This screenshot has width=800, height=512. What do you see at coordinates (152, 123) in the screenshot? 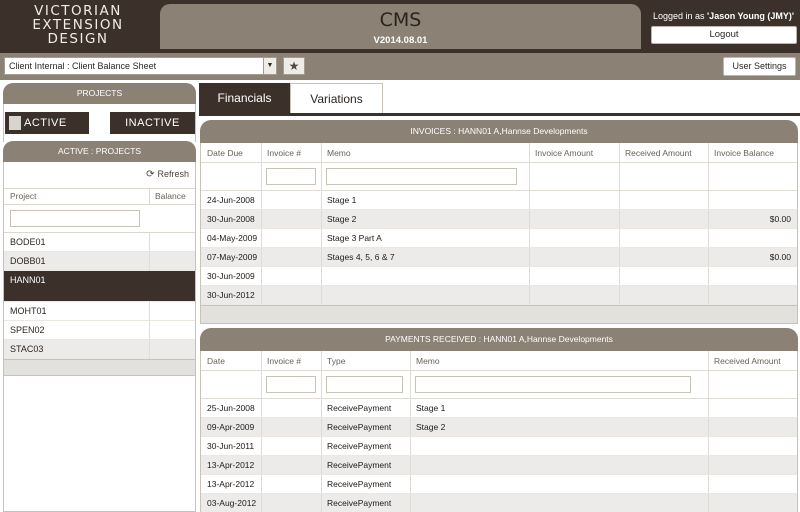
I see `inactive-toggle-button: INACTIVE` at bounding box center [152, 123].